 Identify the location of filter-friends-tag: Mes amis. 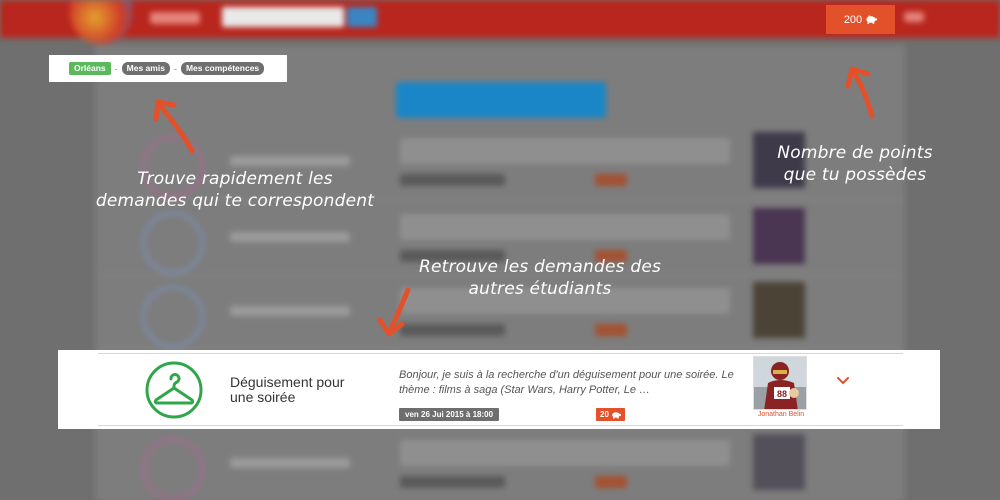
(145, 68).